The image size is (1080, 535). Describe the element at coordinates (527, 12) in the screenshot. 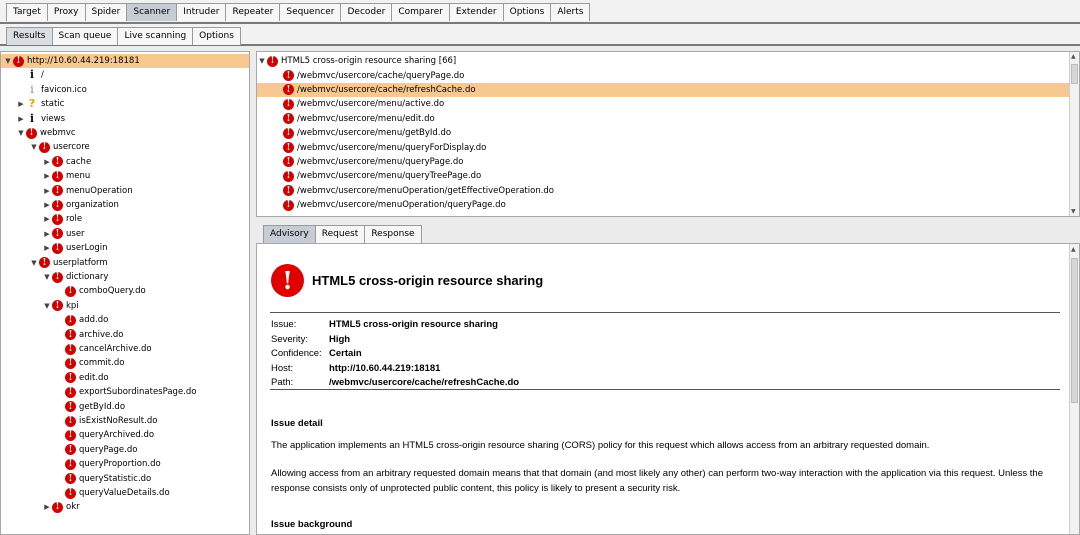

I see `tab-options: Options` at that location.